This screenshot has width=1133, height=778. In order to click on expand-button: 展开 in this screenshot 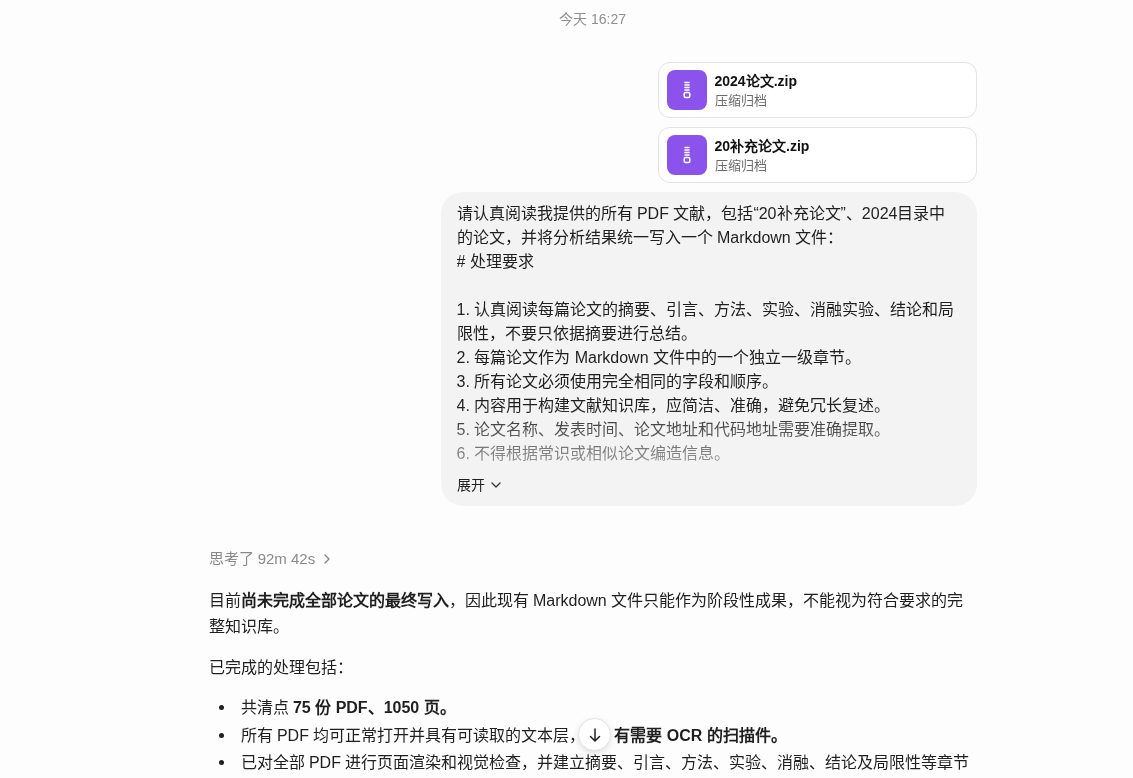, I will do `click(478, 485)`.